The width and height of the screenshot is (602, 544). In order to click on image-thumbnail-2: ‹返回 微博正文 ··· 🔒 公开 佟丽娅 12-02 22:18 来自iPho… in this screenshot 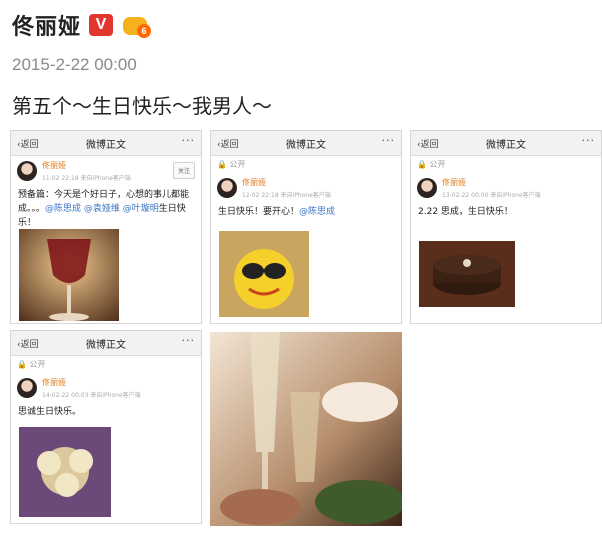, I will do `click(306, 227)`.